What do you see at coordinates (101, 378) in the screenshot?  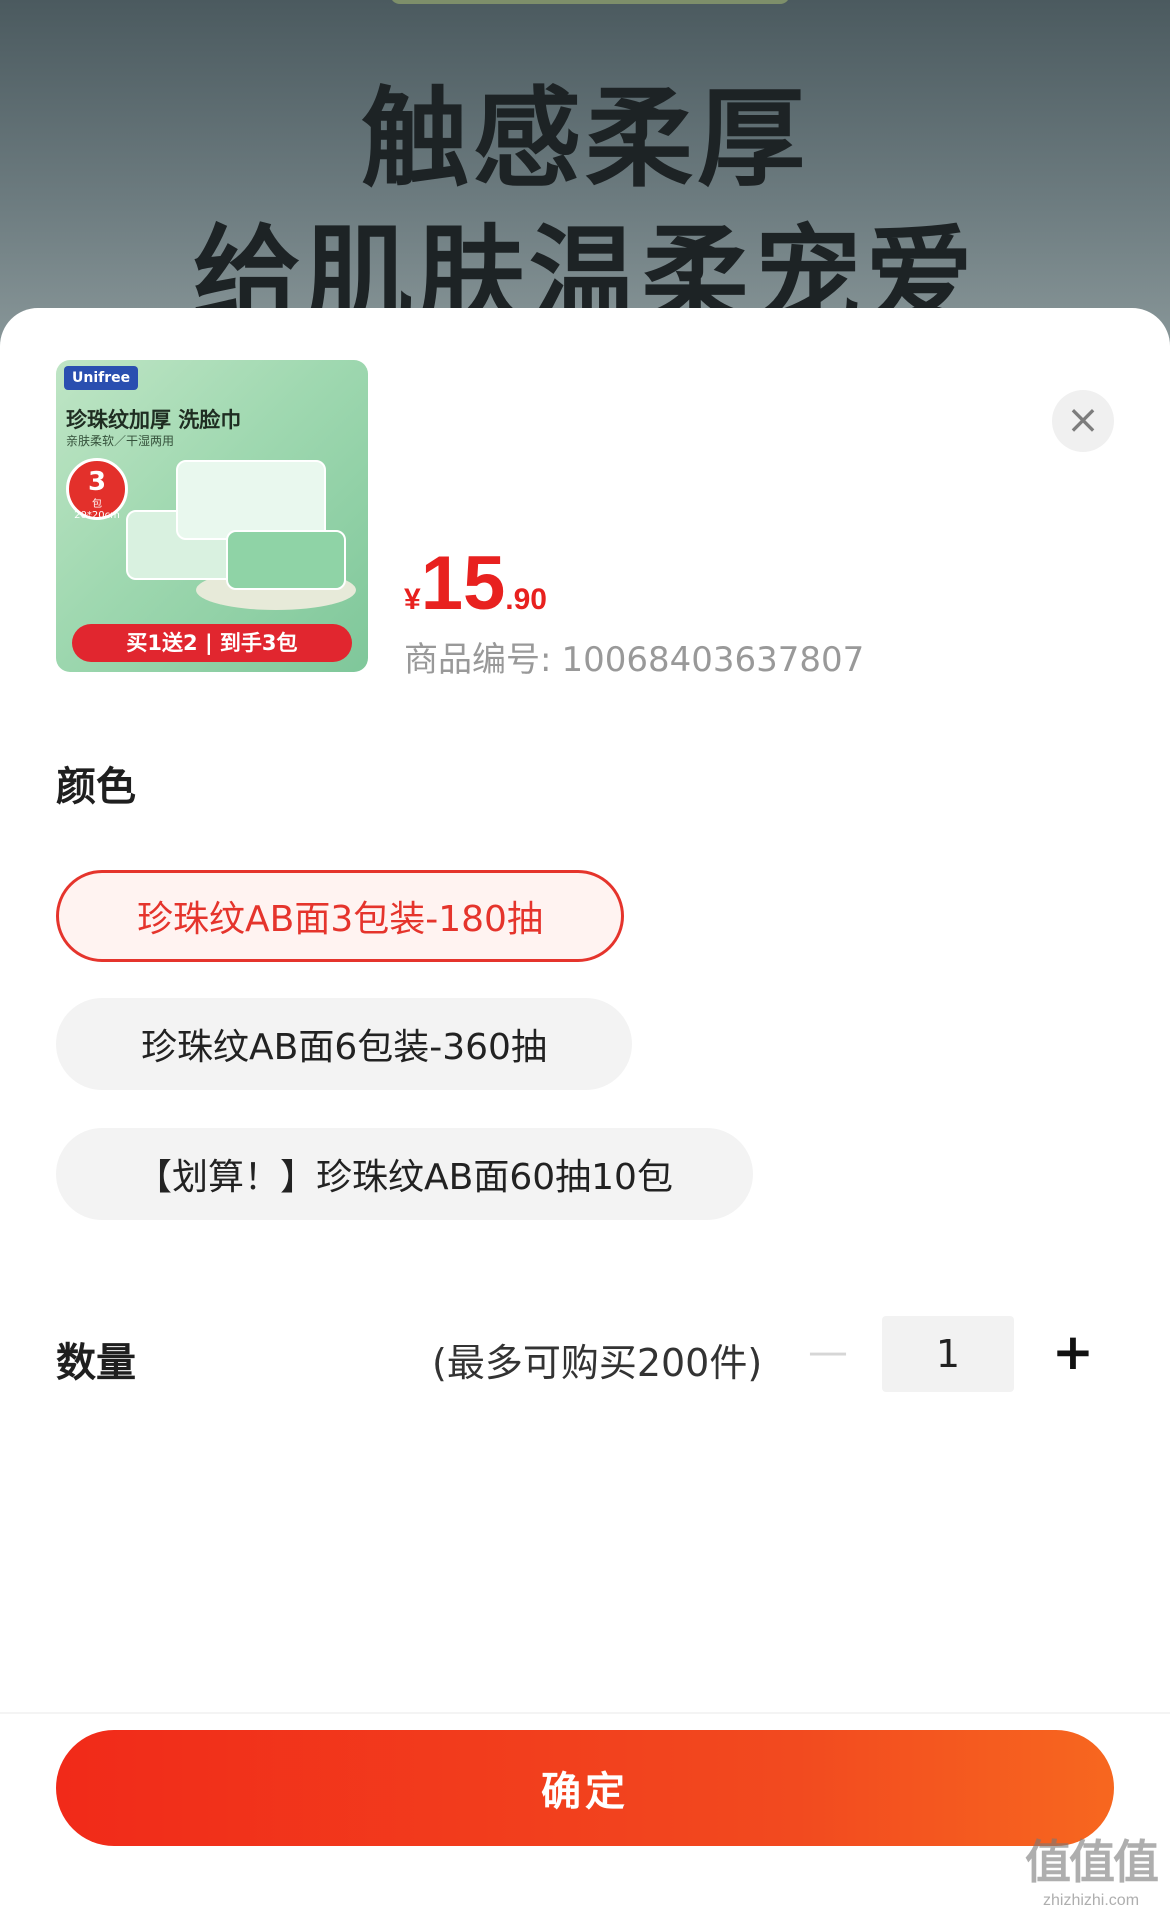 I see `thumb-brand-logo: Unifree` at bounding box center [101, 378].